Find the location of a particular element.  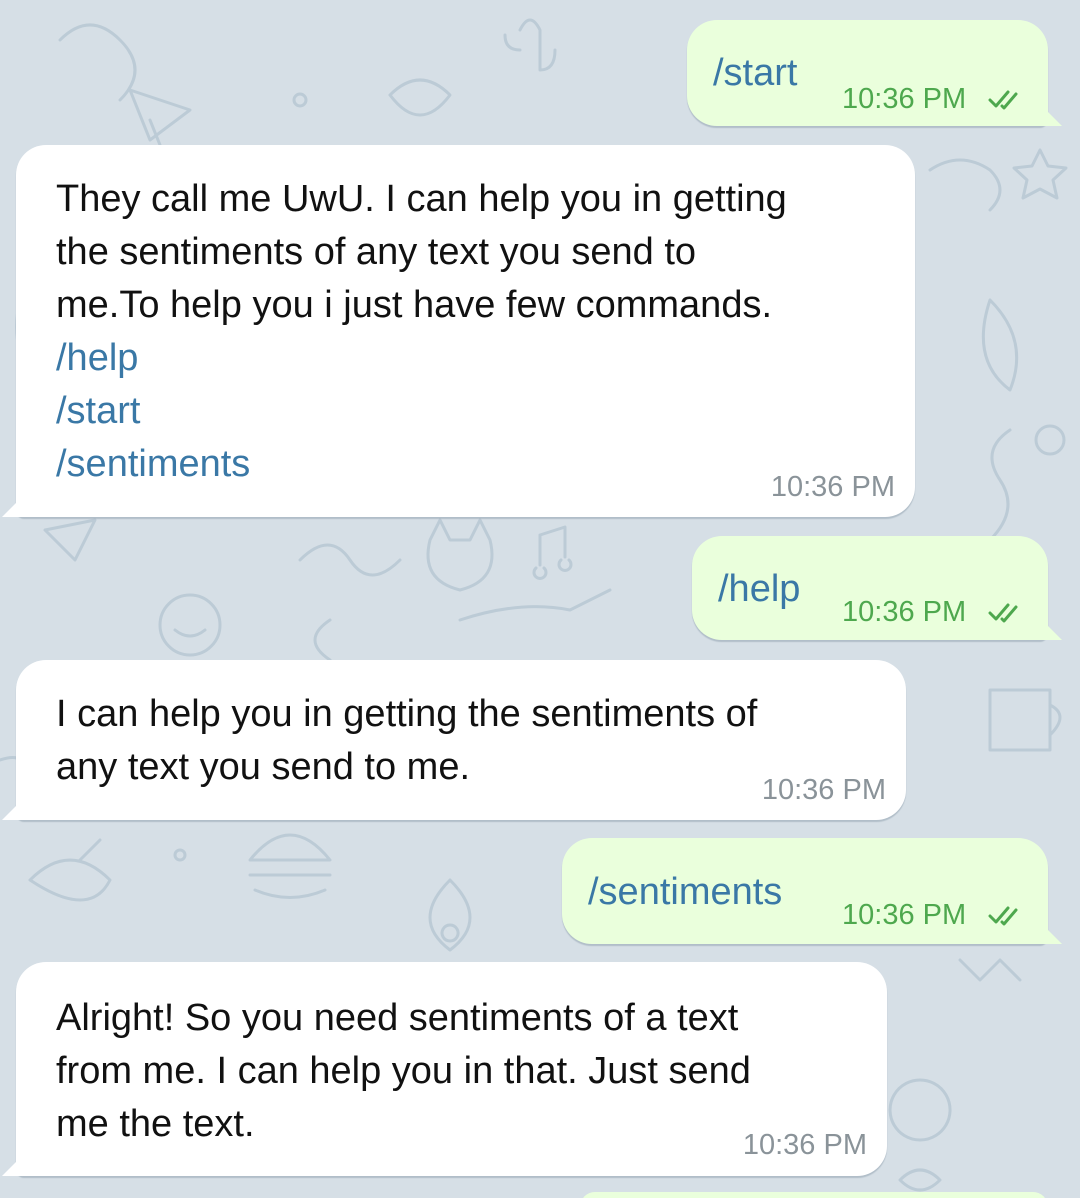

message-line: any text you send to me. is located at coordinates (263, 767).